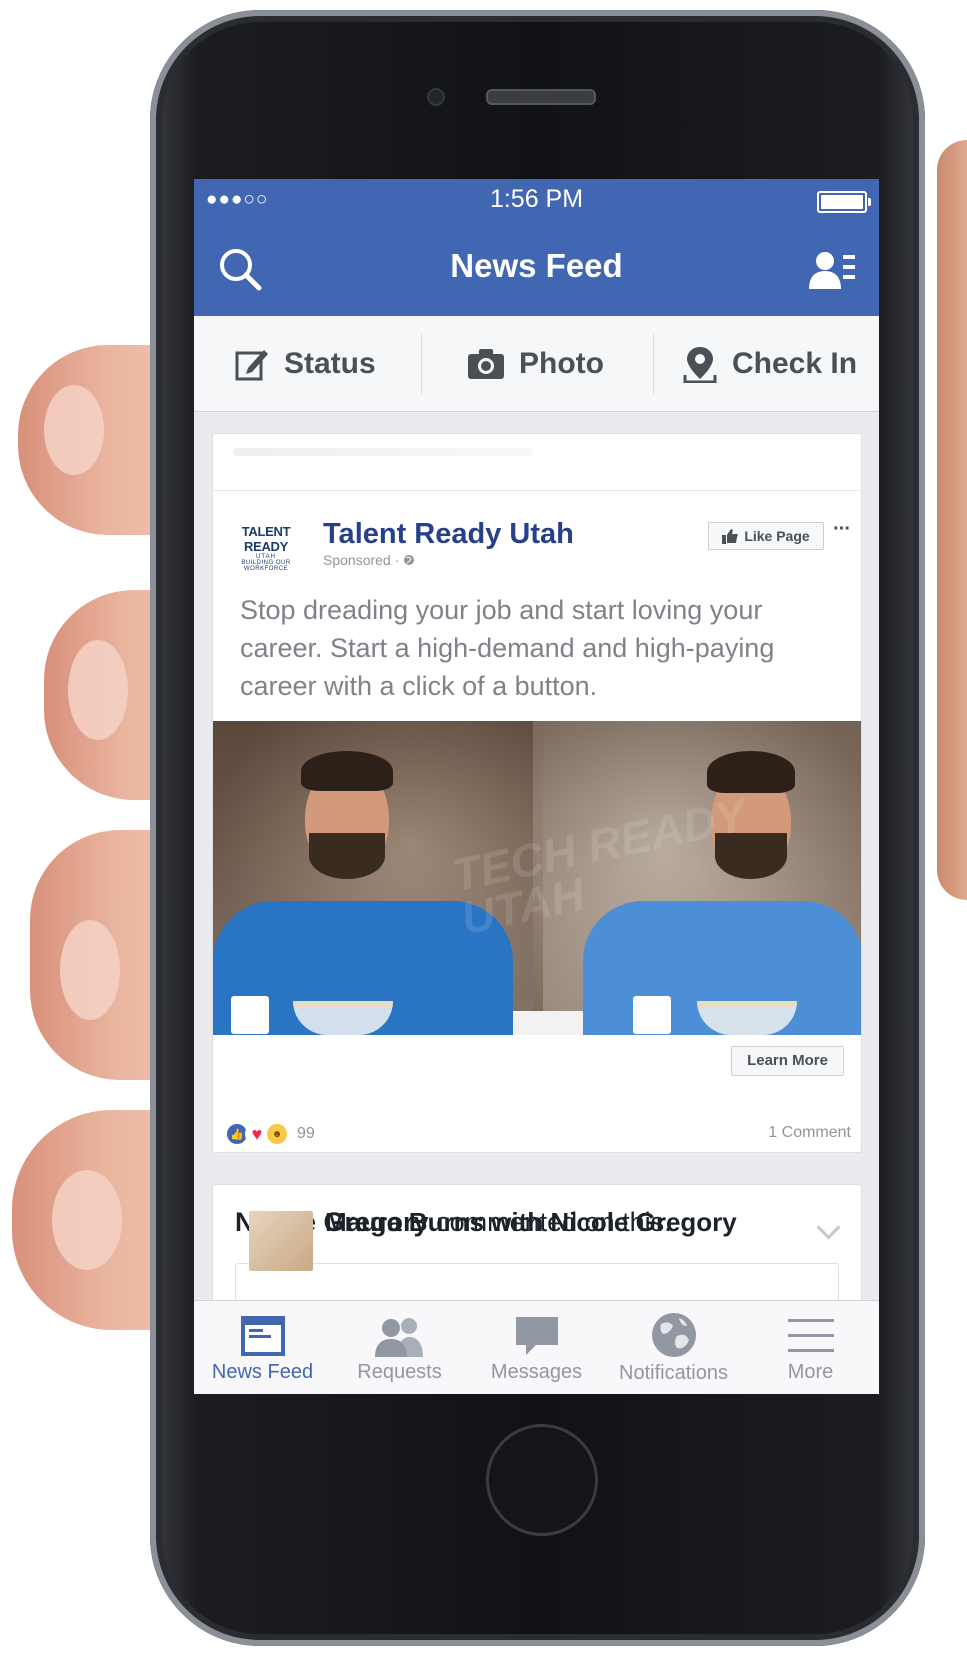  Describe the element at coordinates (347, 856) in the screenshot. I see `image-beard-happy` at that location.